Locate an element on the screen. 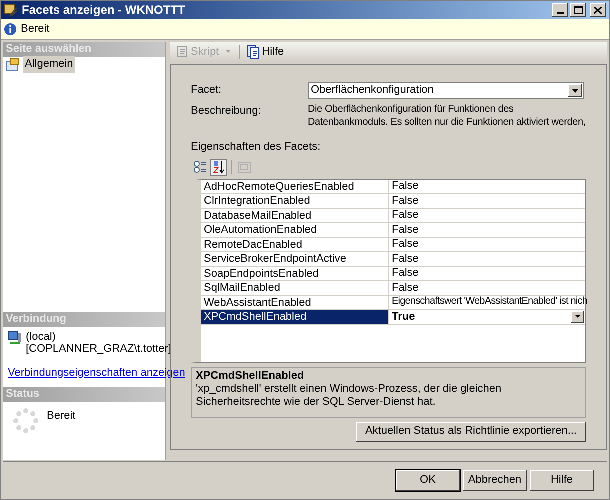  maximize-button is located at coordinates (578, 10).